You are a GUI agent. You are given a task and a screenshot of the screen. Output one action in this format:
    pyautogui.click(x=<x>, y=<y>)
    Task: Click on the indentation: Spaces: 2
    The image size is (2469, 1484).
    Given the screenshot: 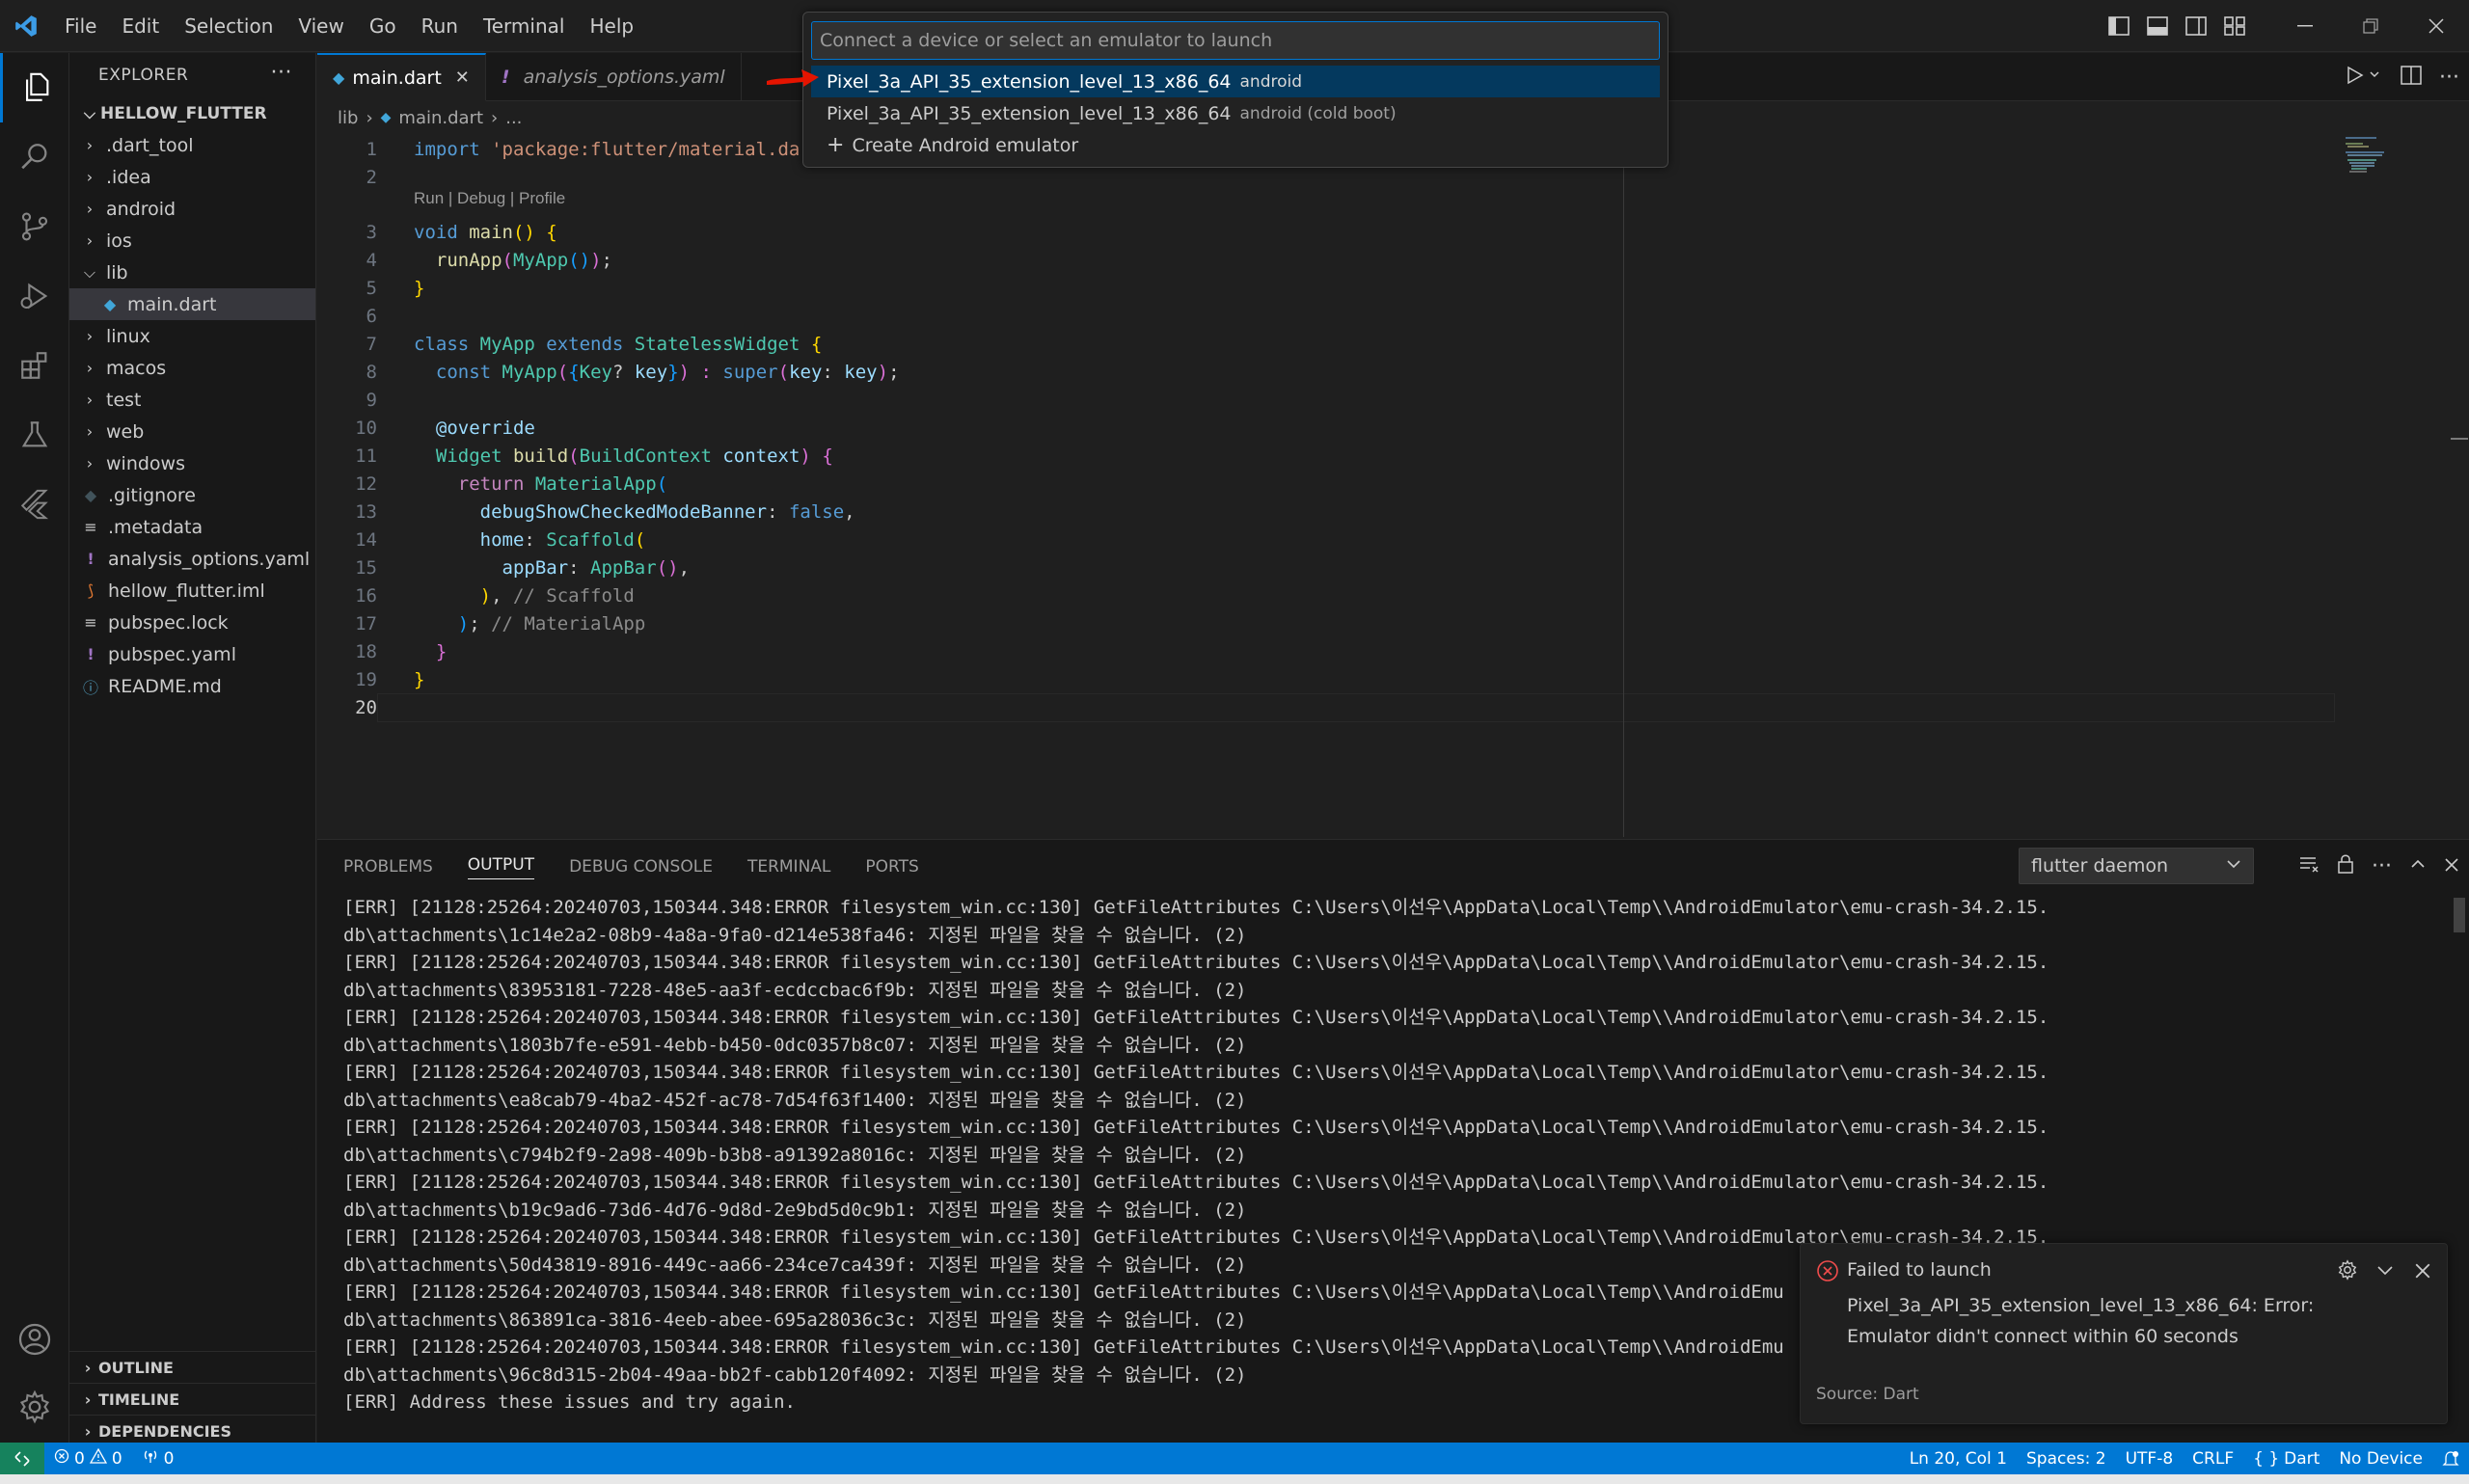 What is the action you would take?
    pyautogui.click(x=2066, y=1458)
    